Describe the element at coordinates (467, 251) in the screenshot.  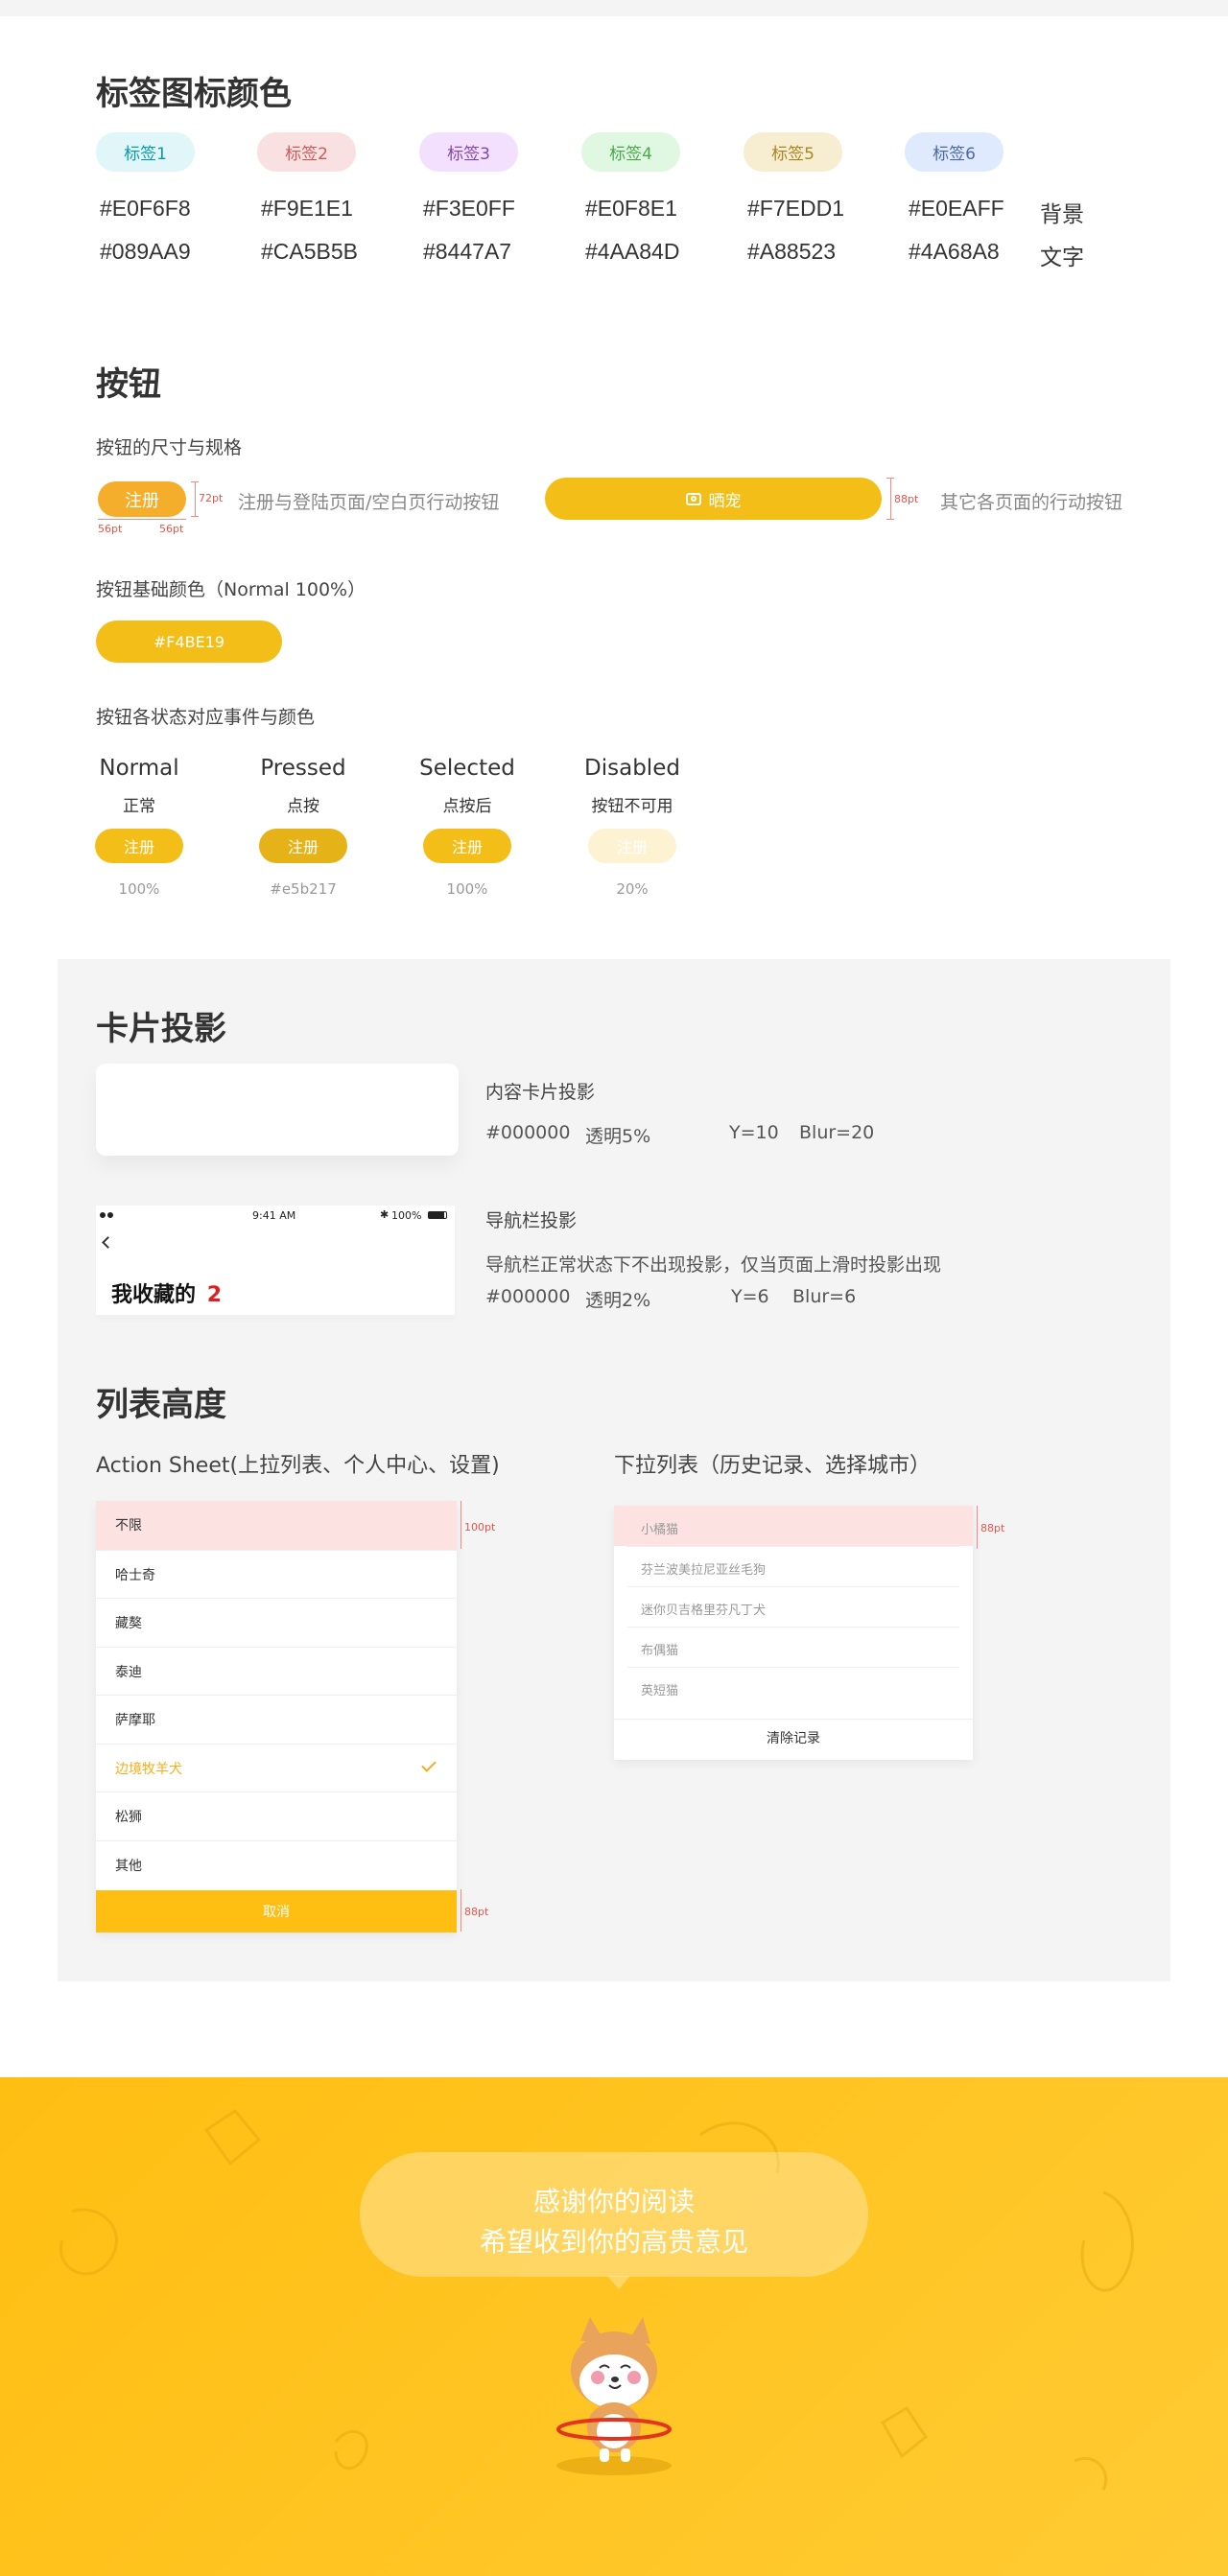
I see `tag-fg-hex: #8447A7` at that location.